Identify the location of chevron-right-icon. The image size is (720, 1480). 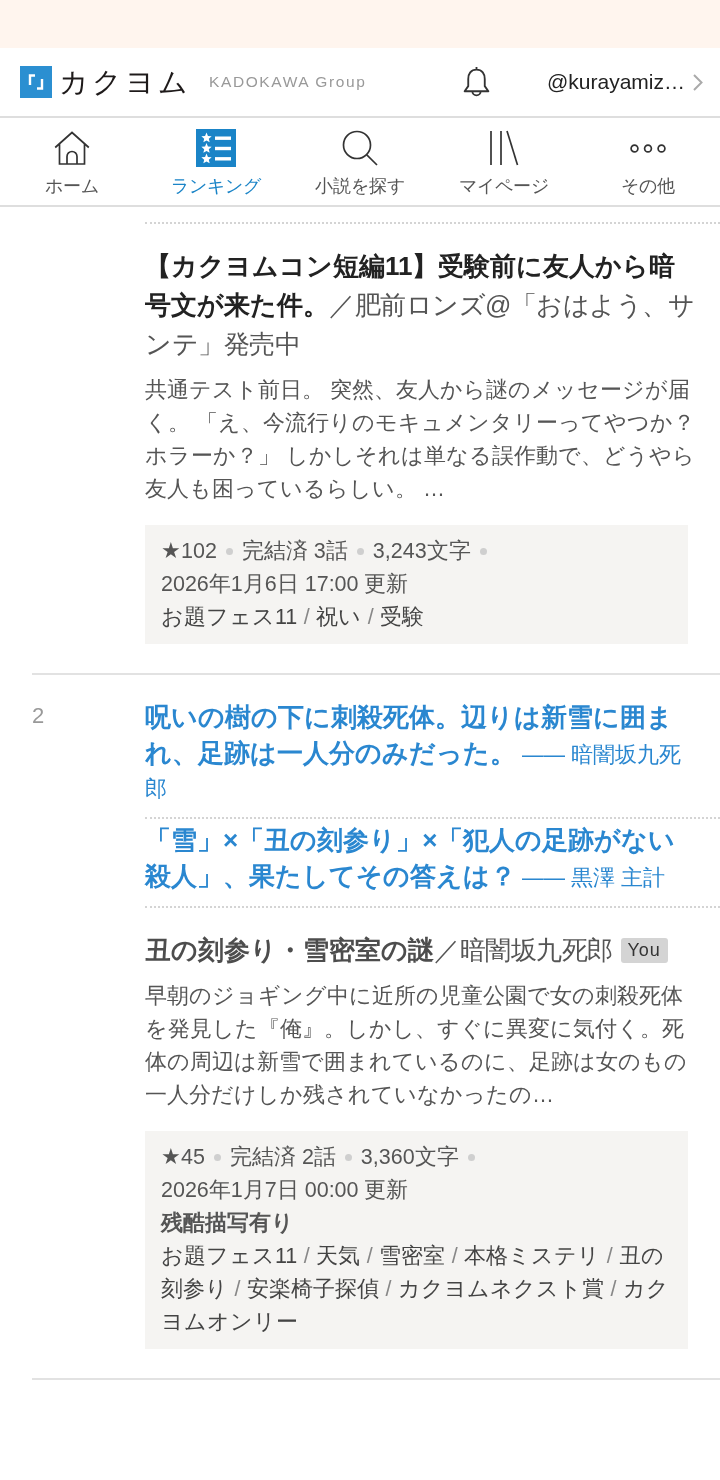
(698, 82).